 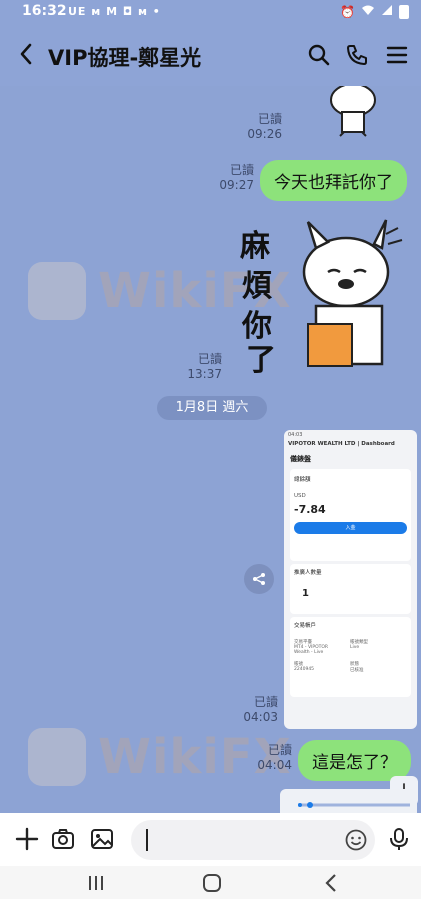 I want to click on svg-text: 了, so click(x=261, y=358).